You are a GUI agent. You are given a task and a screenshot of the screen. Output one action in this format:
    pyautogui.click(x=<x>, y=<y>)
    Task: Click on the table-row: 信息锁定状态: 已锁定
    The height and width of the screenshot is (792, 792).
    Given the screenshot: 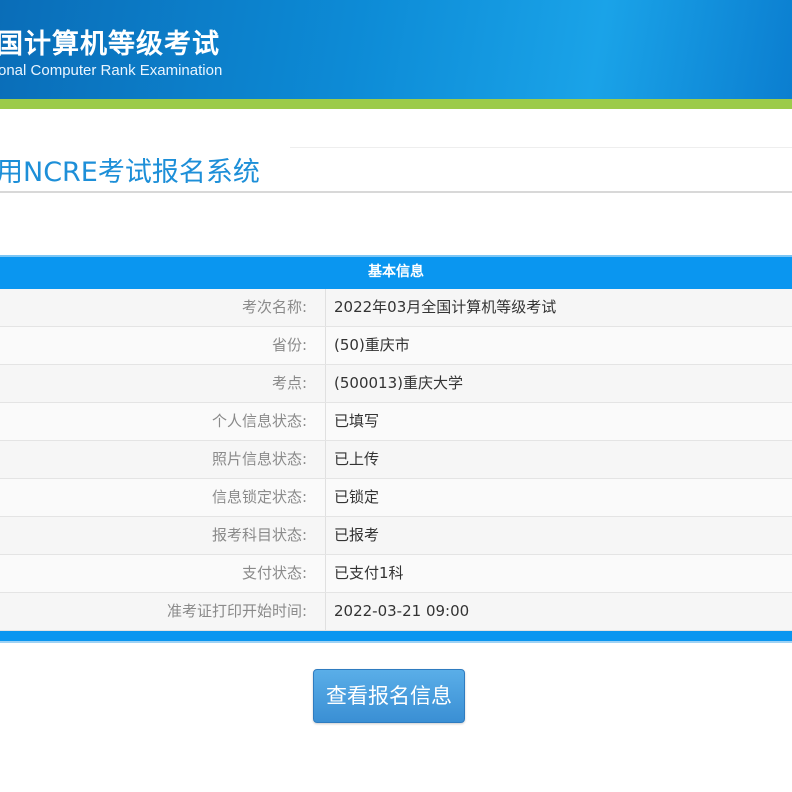 What is the action you would take?
    pyautogui.click(x=396, y=498)
    